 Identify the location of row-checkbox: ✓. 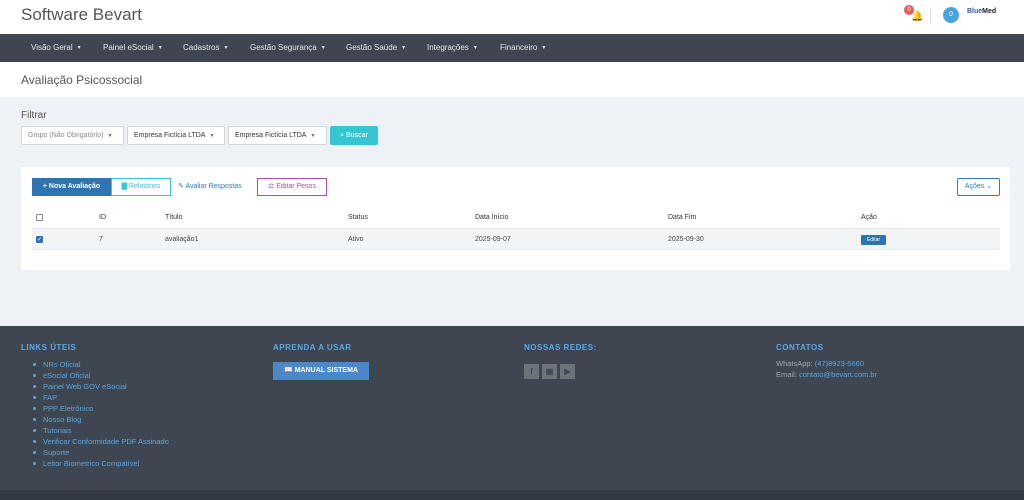
(39, 239).